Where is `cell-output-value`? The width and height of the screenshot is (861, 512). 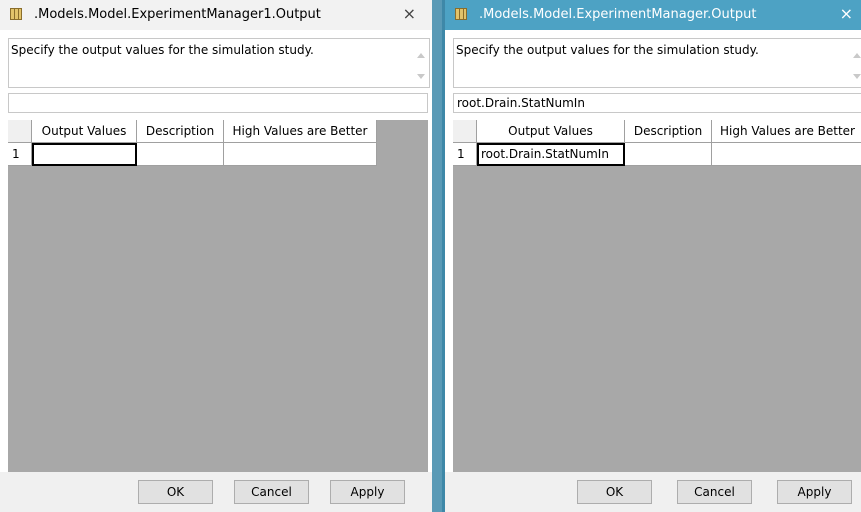
cell-output-value is located at coordinates (84, 154).